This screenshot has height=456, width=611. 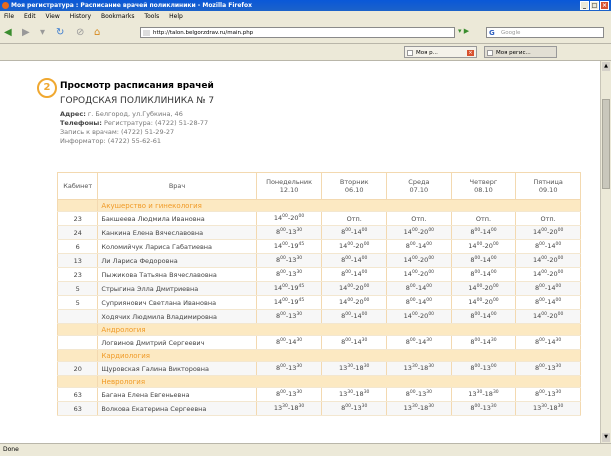 What do you see at coordinates (297, 32) in the screenshot?
I see `url-input: http://talon.belgorzdrav.ru/main.php` at bounding box center [297, 32].